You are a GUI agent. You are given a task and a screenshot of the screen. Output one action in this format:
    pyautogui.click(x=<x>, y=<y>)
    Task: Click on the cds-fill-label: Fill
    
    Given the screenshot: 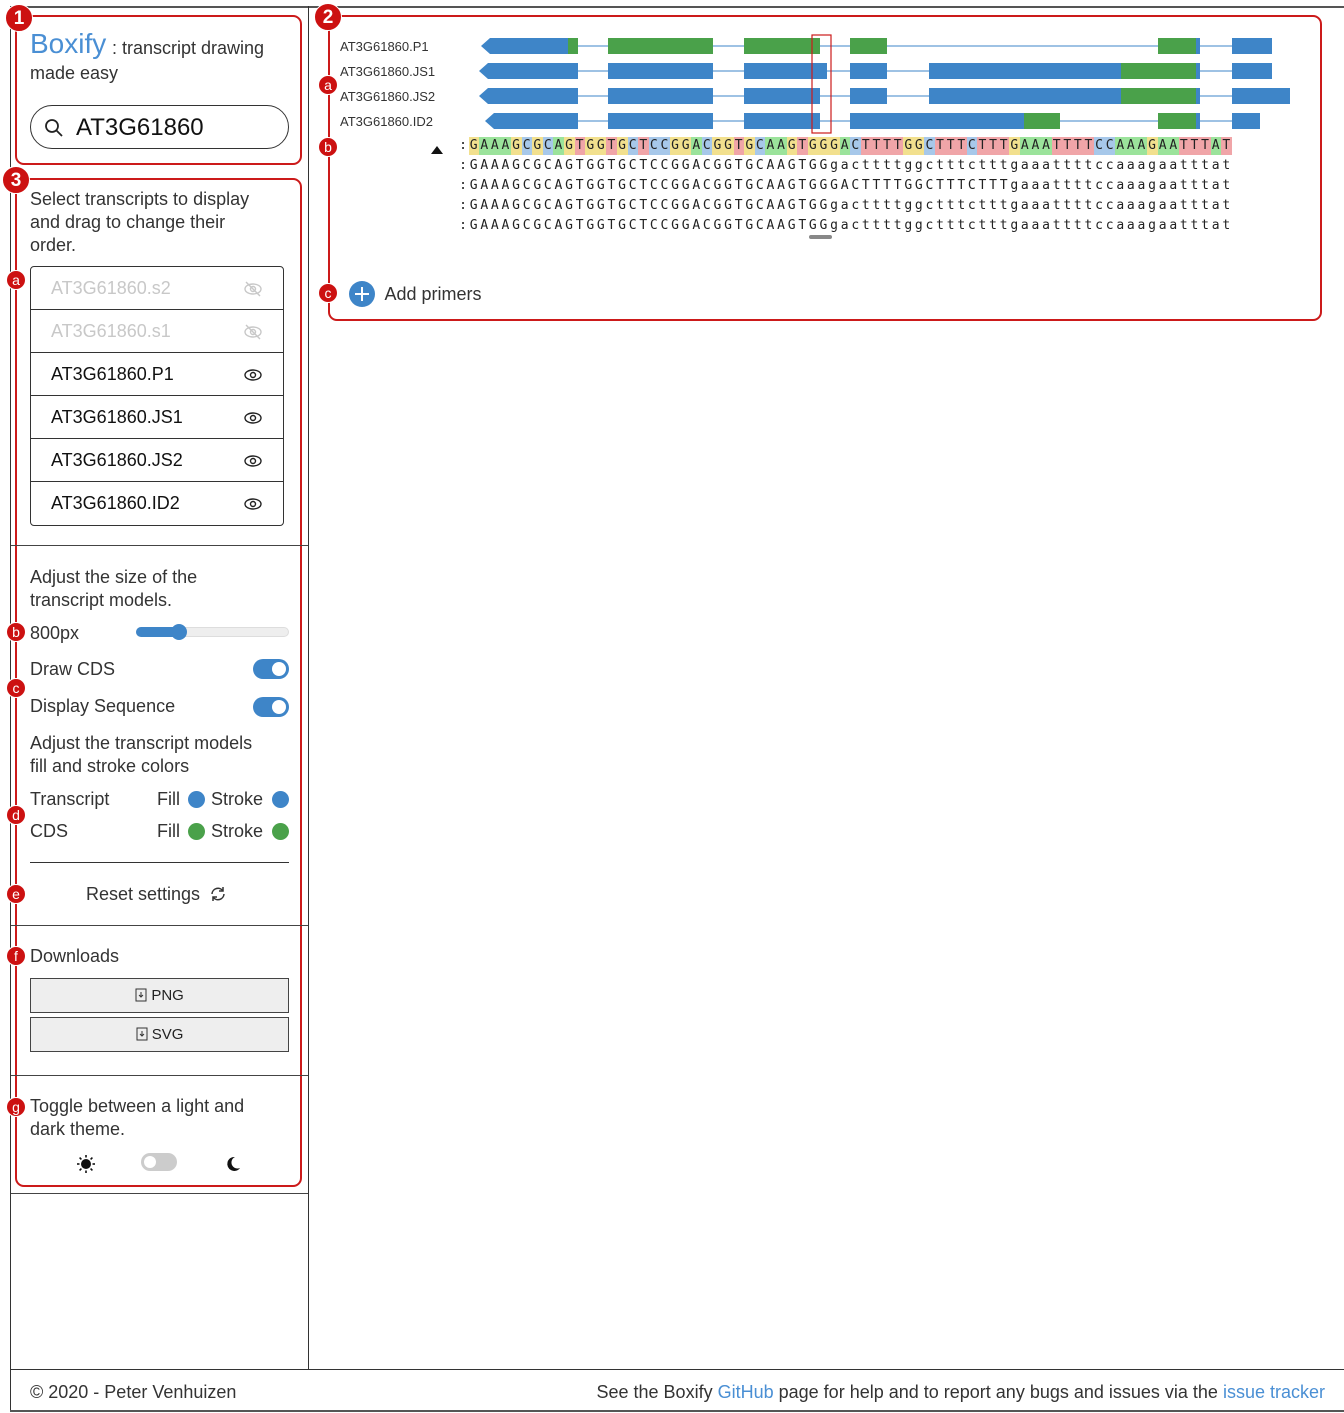 What is the action you would take?
    pyautogui.click(x=168, y=831)
    